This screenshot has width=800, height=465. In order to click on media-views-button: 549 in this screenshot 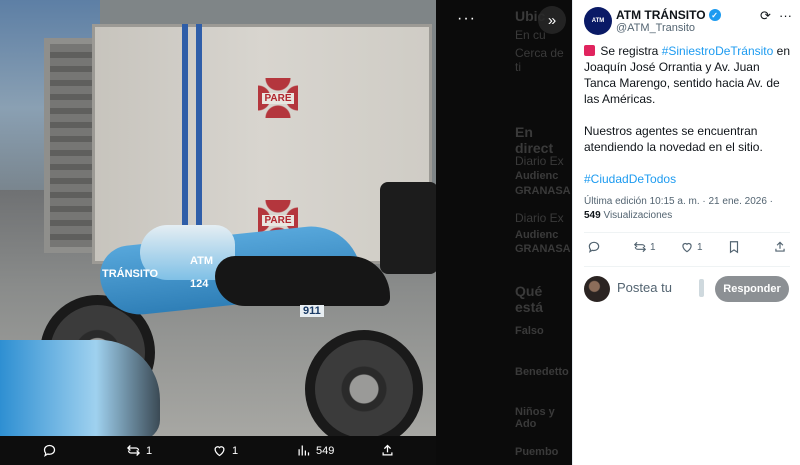, I will do `click(315, 450)`.